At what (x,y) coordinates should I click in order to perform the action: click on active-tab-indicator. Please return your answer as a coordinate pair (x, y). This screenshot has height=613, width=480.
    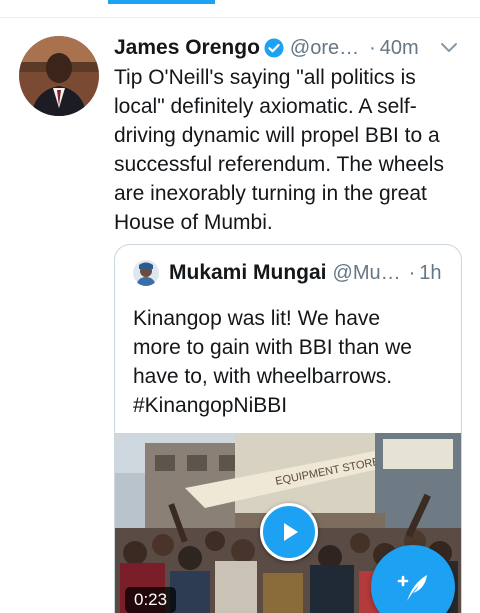
    Looking at the image, I should click on (161, 2).